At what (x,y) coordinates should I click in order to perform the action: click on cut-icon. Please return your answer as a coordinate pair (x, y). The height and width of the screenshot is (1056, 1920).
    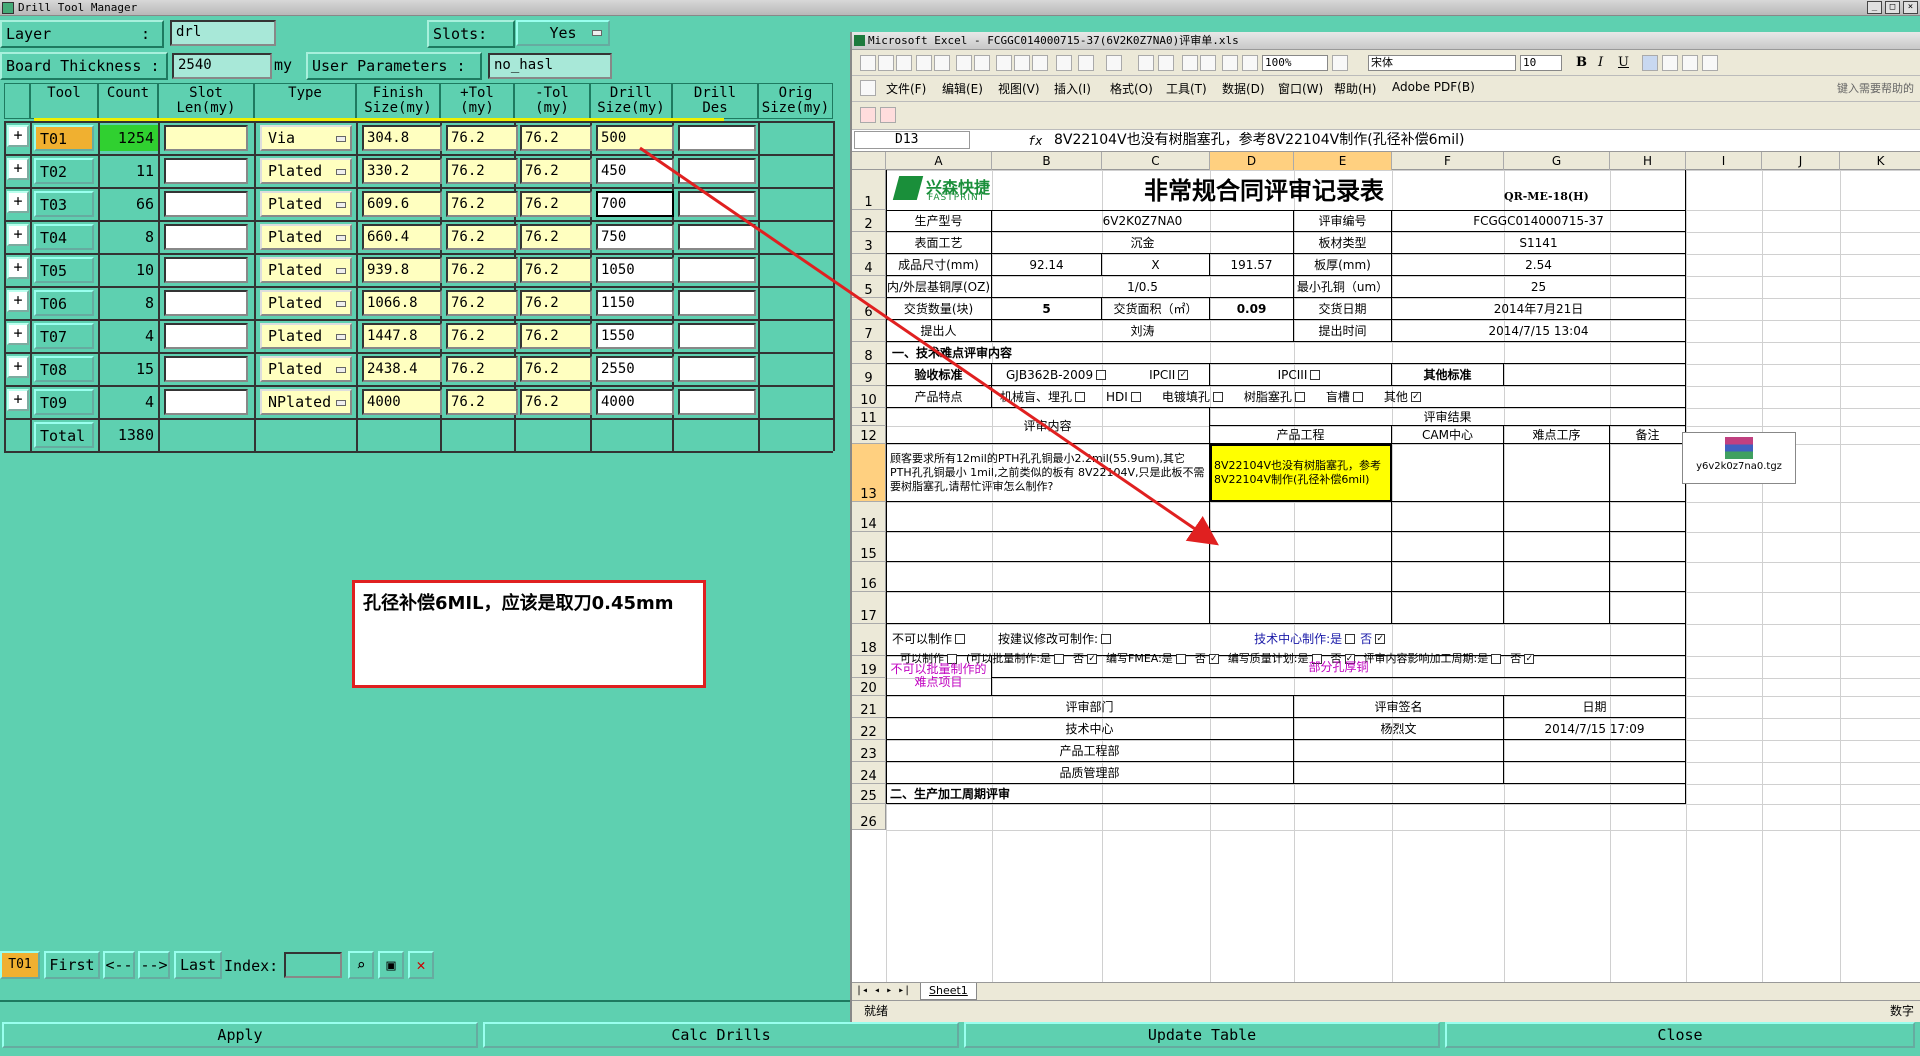
    Looking at the image, I should click on (1004, 63).